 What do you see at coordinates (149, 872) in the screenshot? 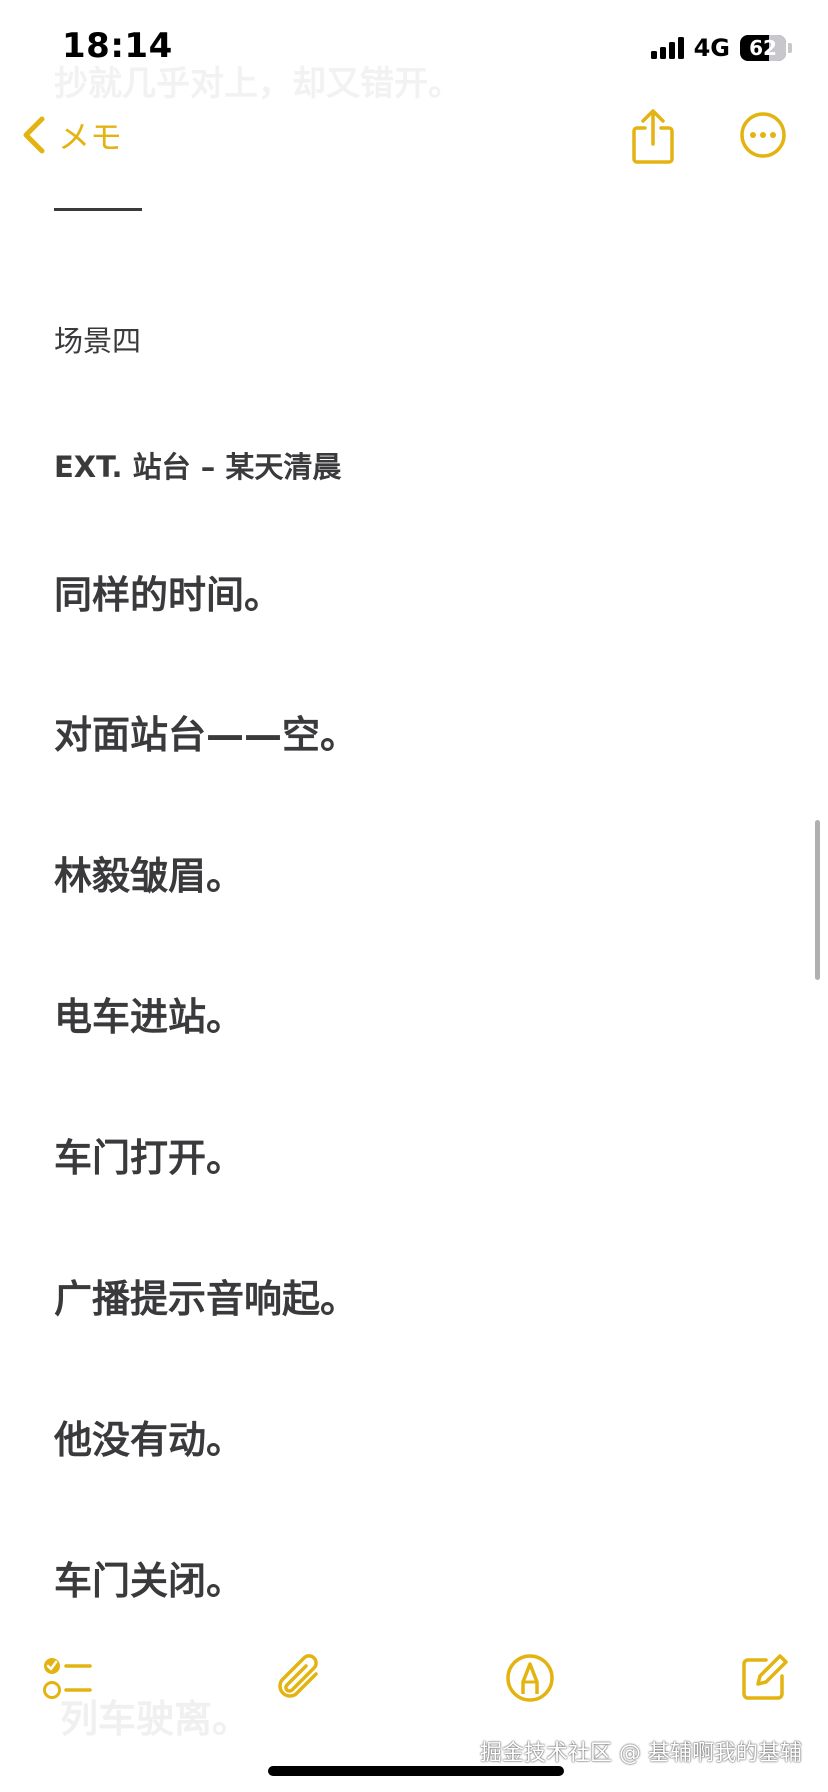
I see `note-line: 林毅皱眉。` at bounding box center [149, 872].